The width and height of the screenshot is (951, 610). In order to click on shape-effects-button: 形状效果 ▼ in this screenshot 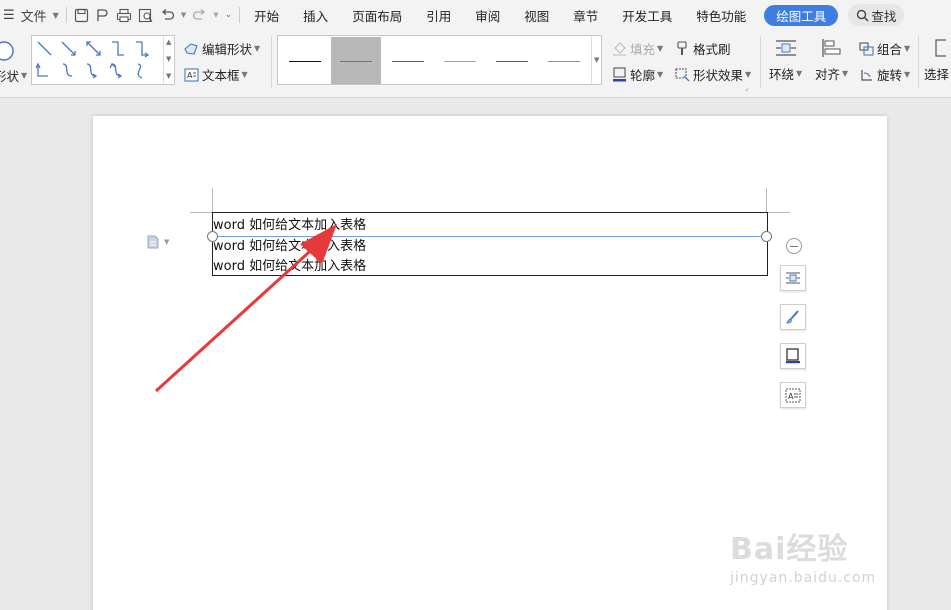, I will do `click(712, 74)`.